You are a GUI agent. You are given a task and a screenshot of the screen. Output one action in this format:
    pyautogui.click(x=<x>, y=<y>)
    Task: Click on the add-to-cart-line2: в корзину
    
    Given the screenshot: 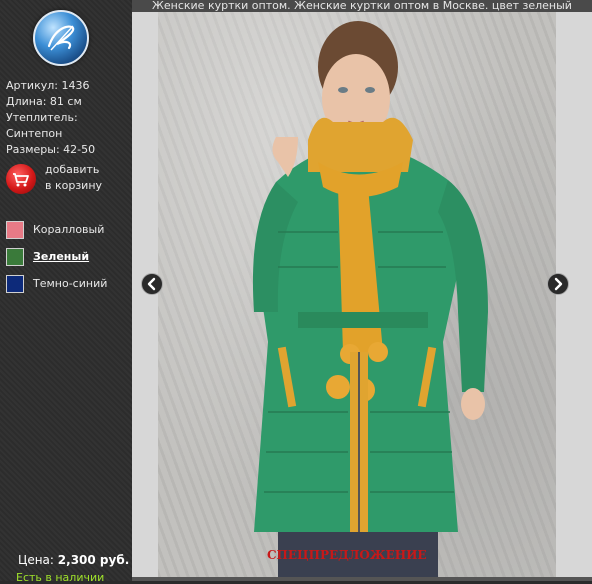 What is the action you would take?
    pyautogui.click(x=74, y=185)
    